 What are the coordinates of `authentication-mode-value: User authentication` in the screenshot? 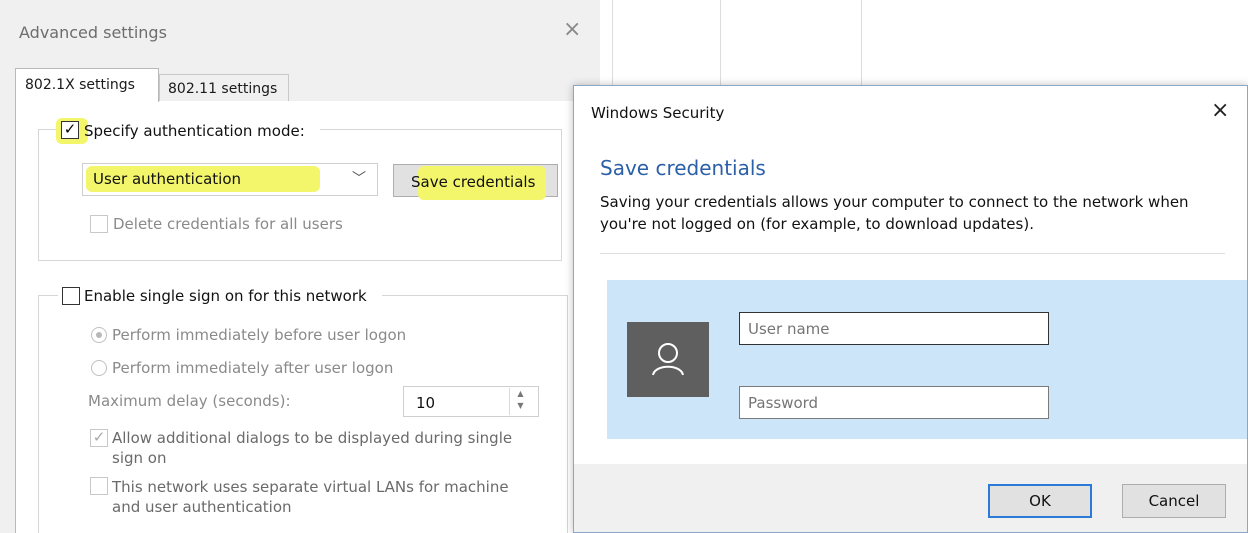 It's located at (167, 179).